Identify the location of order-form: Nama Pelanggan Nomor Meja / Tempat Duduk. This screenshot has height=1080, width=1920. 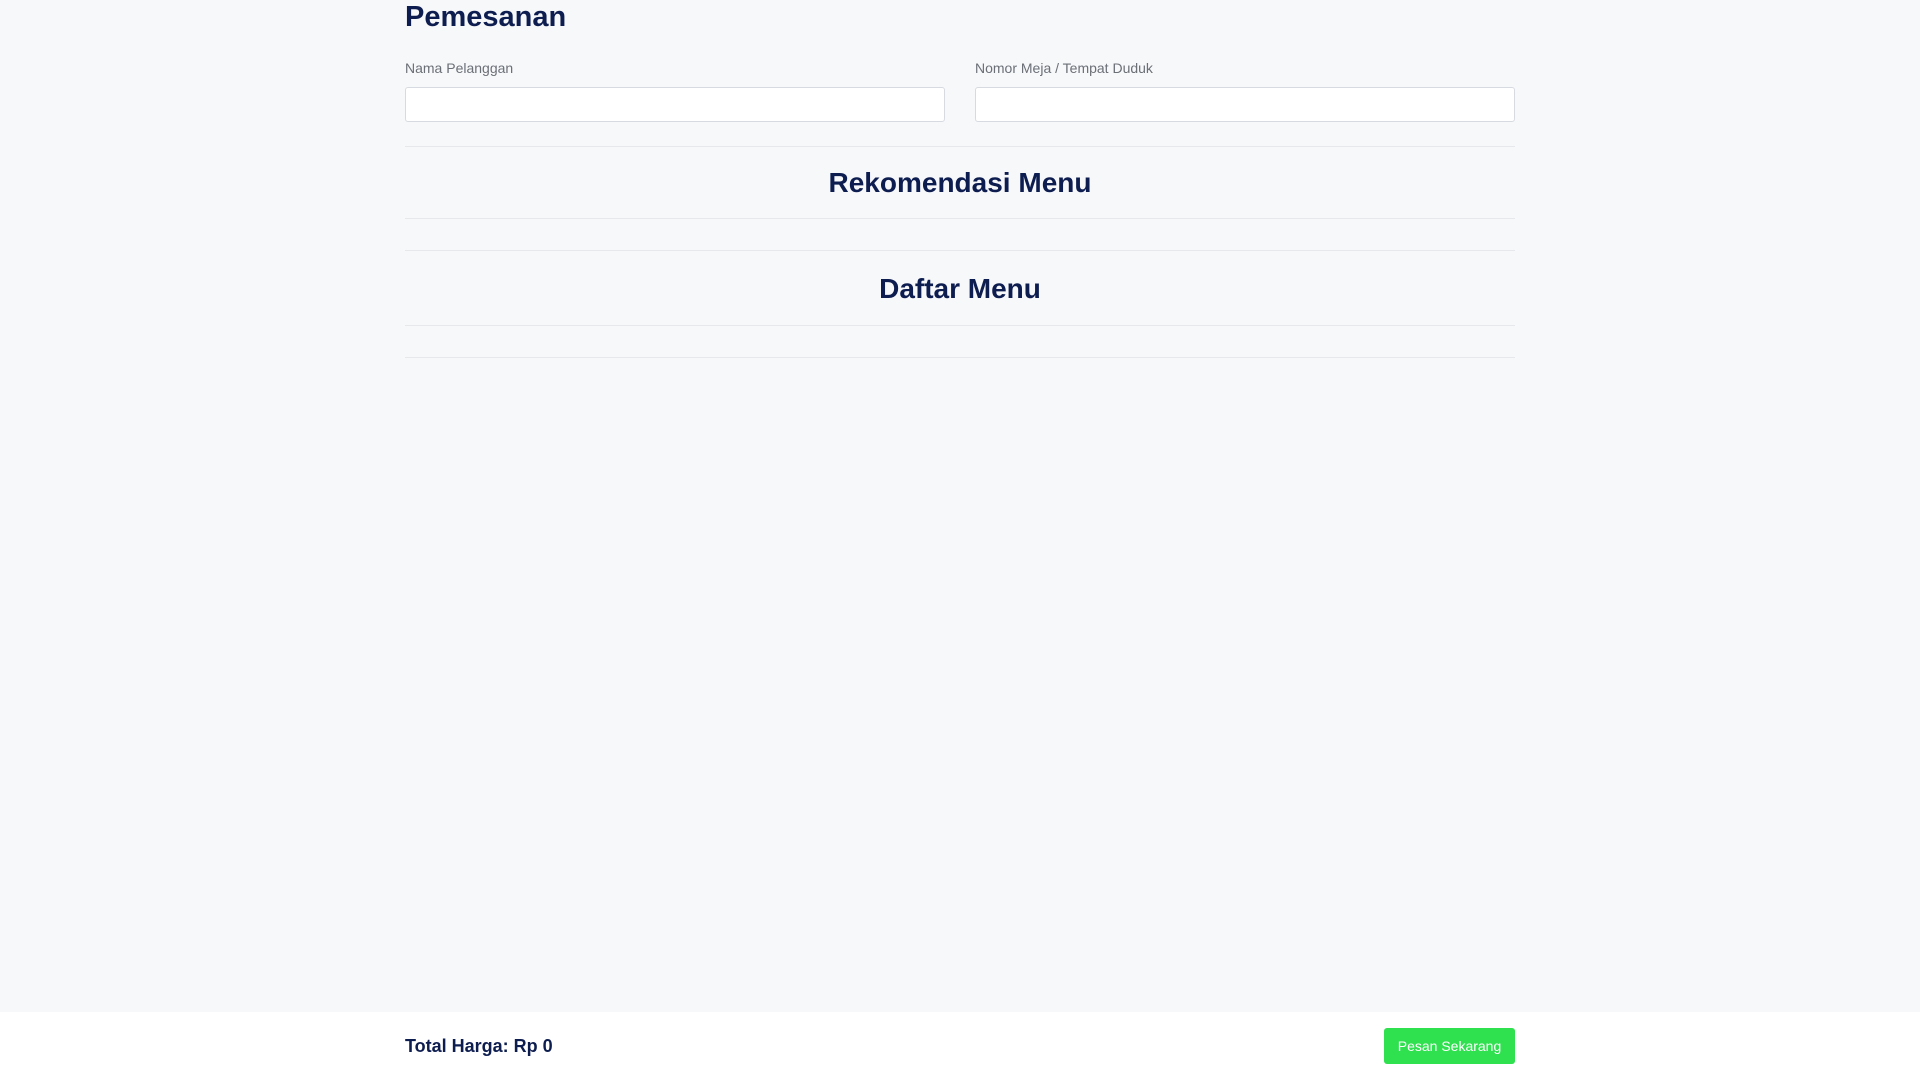
(960, 90).